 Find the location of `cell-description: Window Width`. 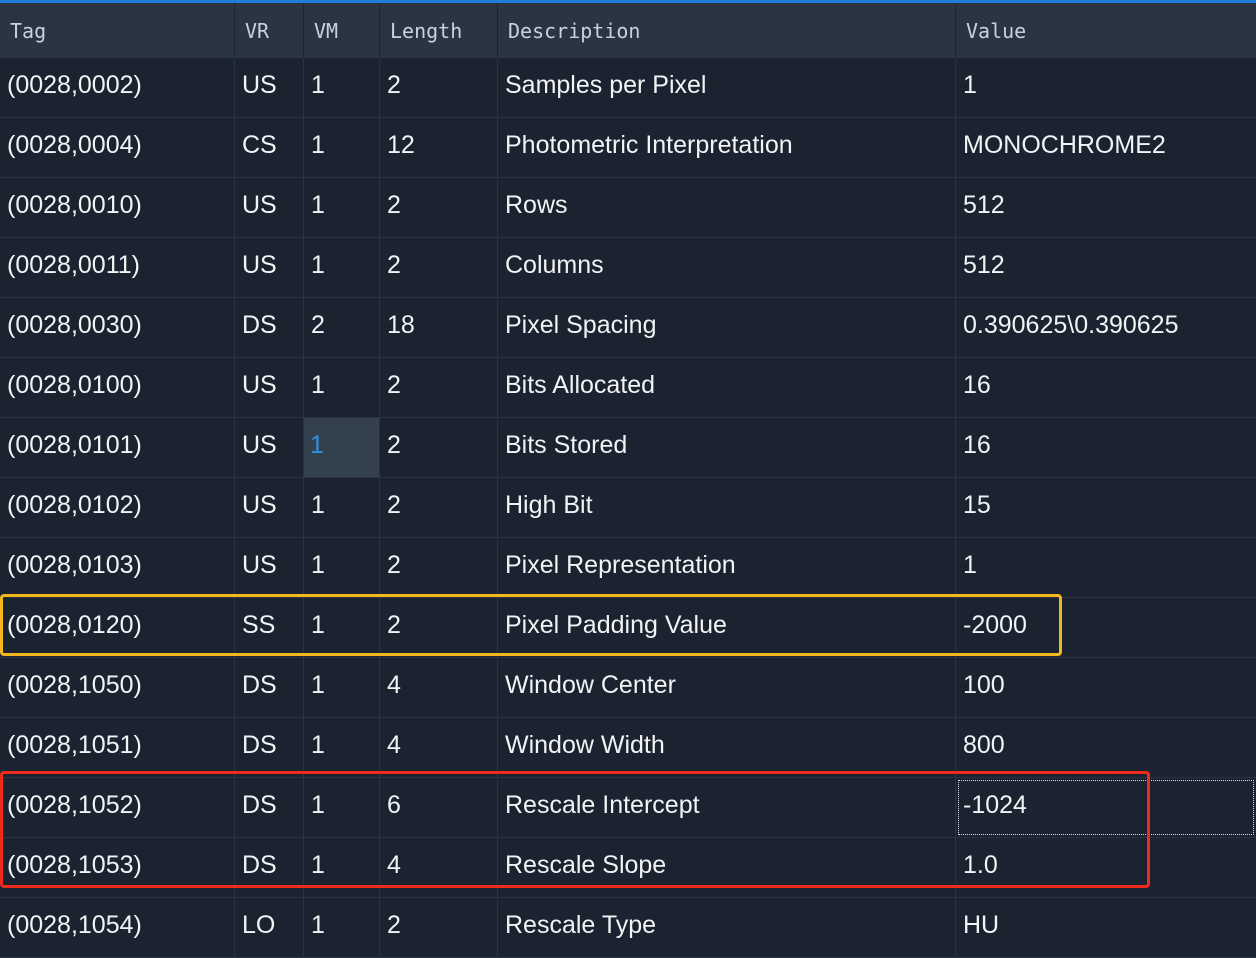

cell-description: Window Width is located at coordinates (727, 747).